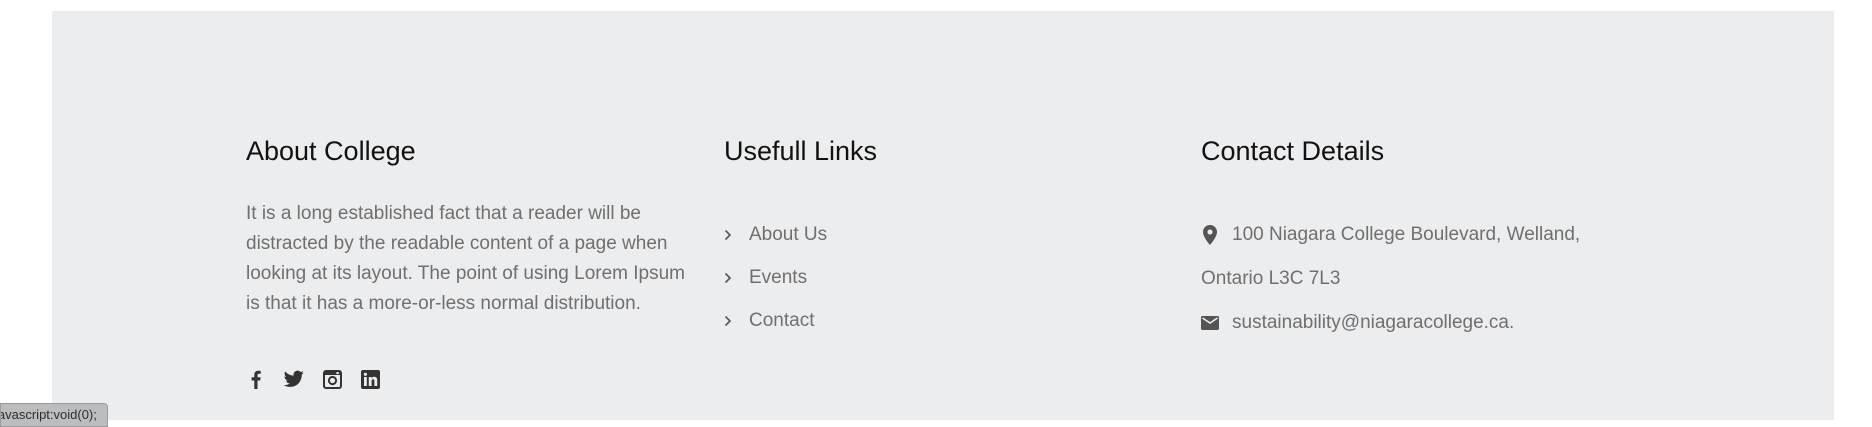  I want to click on facebook-icon, so click(256, 379).